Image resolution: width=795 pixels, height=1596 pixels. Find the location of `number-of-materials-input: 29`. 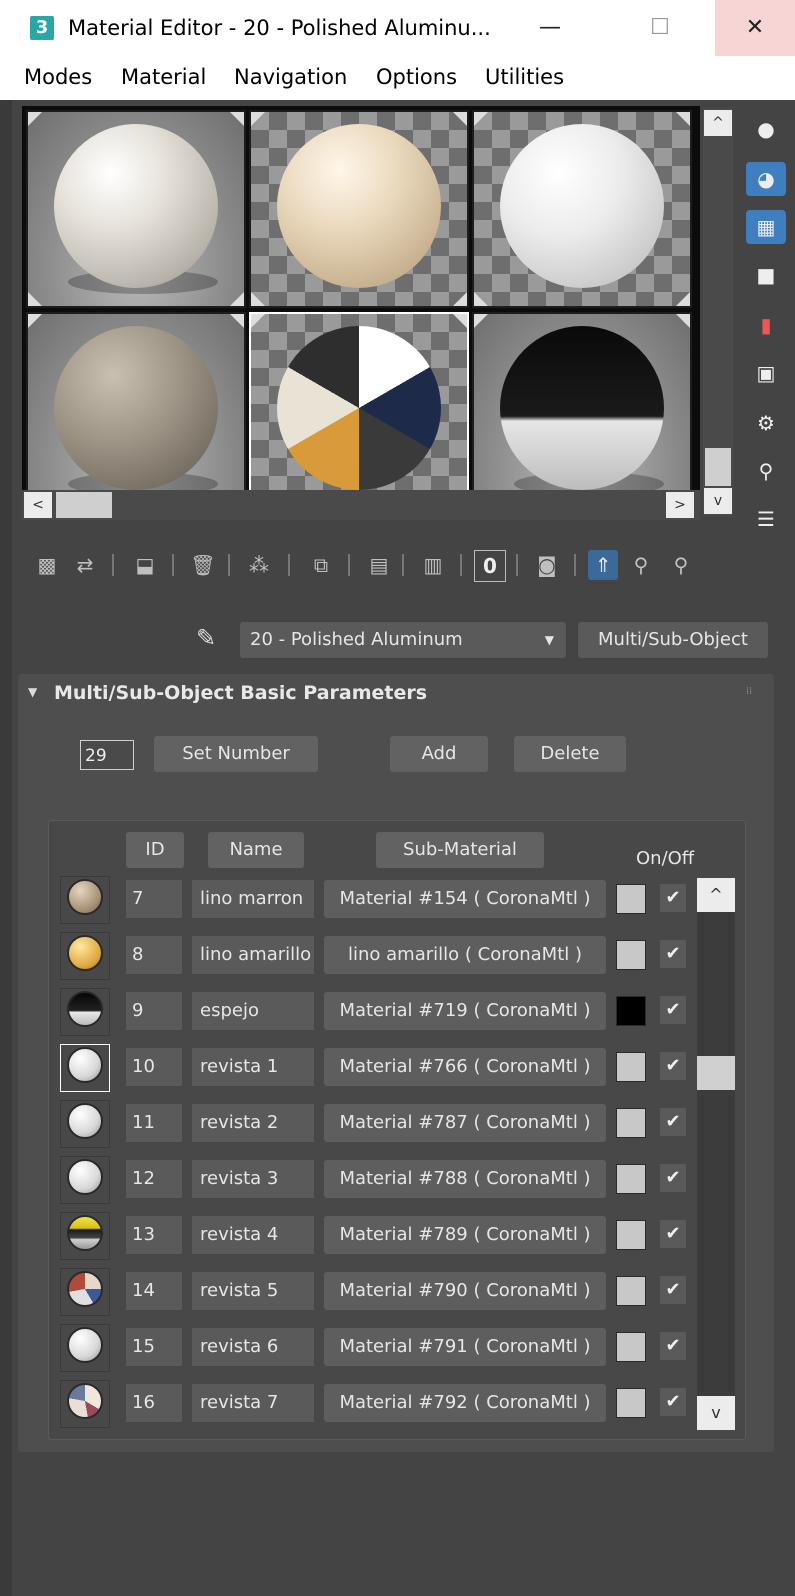

number-of-materials-input: 29 is located at coordinates (107, 755).